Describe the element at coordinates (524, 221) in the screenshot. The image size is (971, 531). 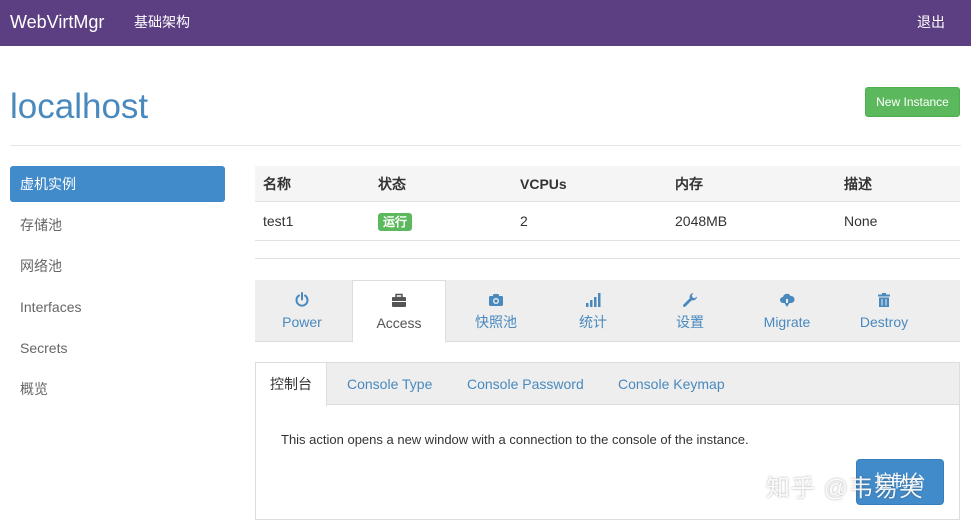
I see `cell-vcpus: 2` at that location.